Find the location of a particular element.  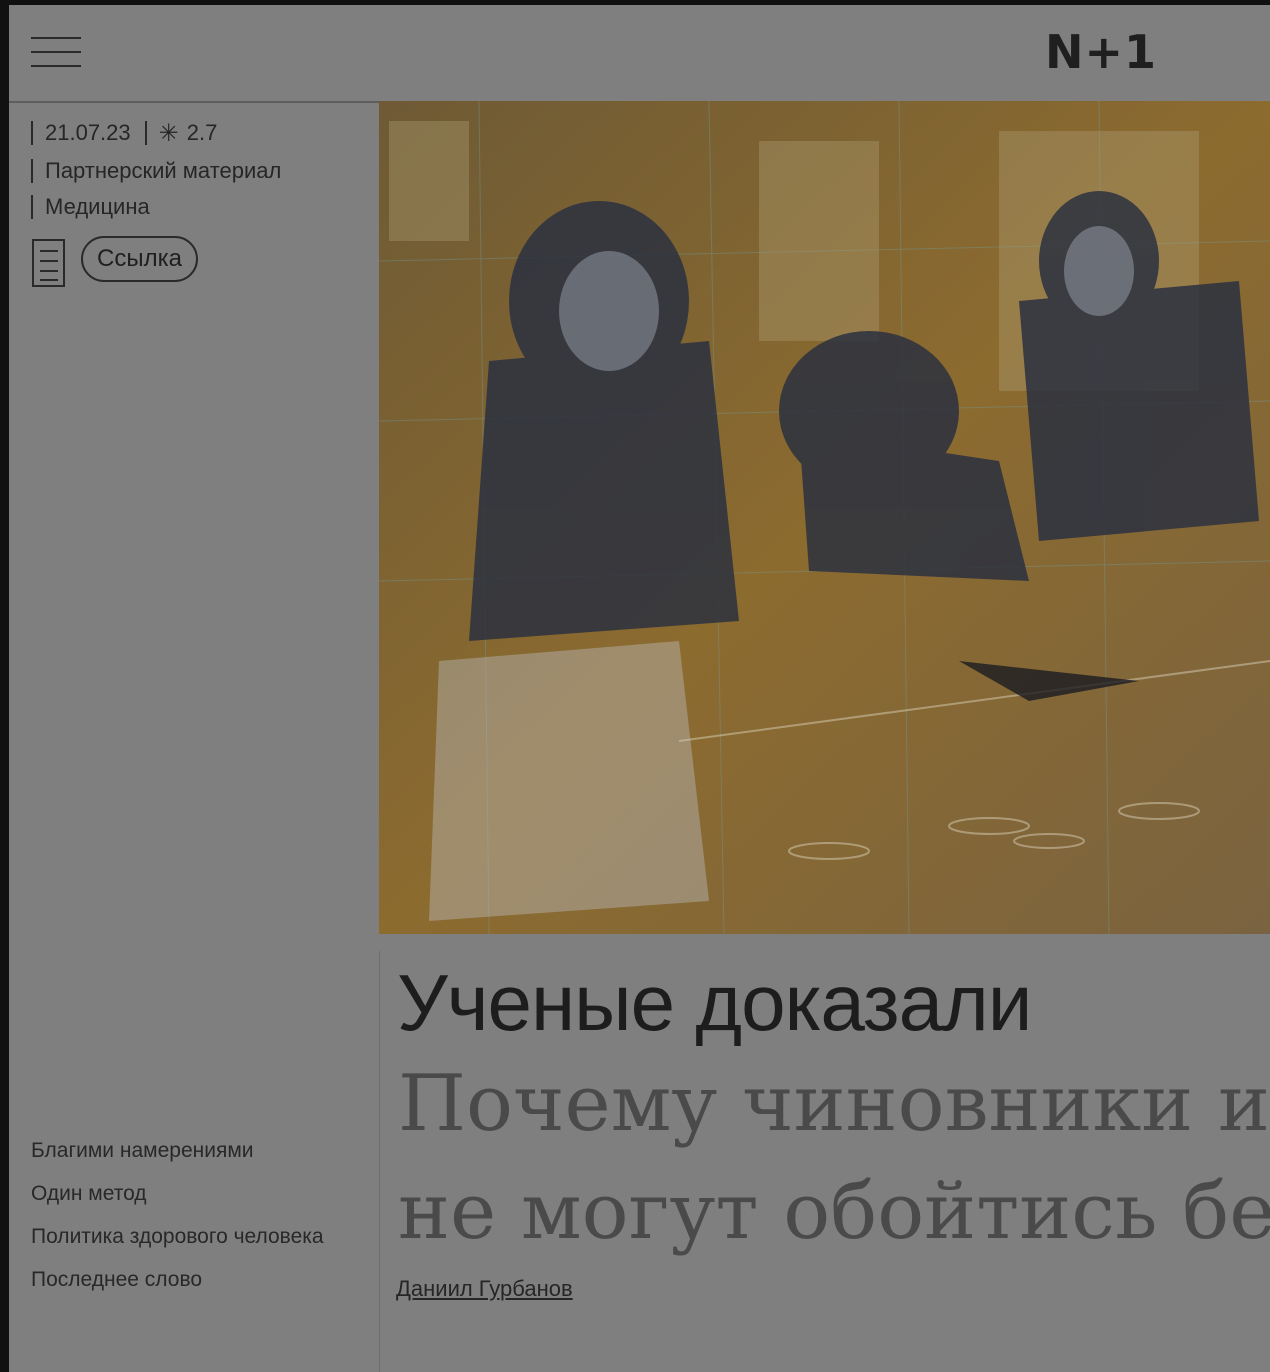

difficulty-star-icon: ✳ is located at coordinates (168, 133).